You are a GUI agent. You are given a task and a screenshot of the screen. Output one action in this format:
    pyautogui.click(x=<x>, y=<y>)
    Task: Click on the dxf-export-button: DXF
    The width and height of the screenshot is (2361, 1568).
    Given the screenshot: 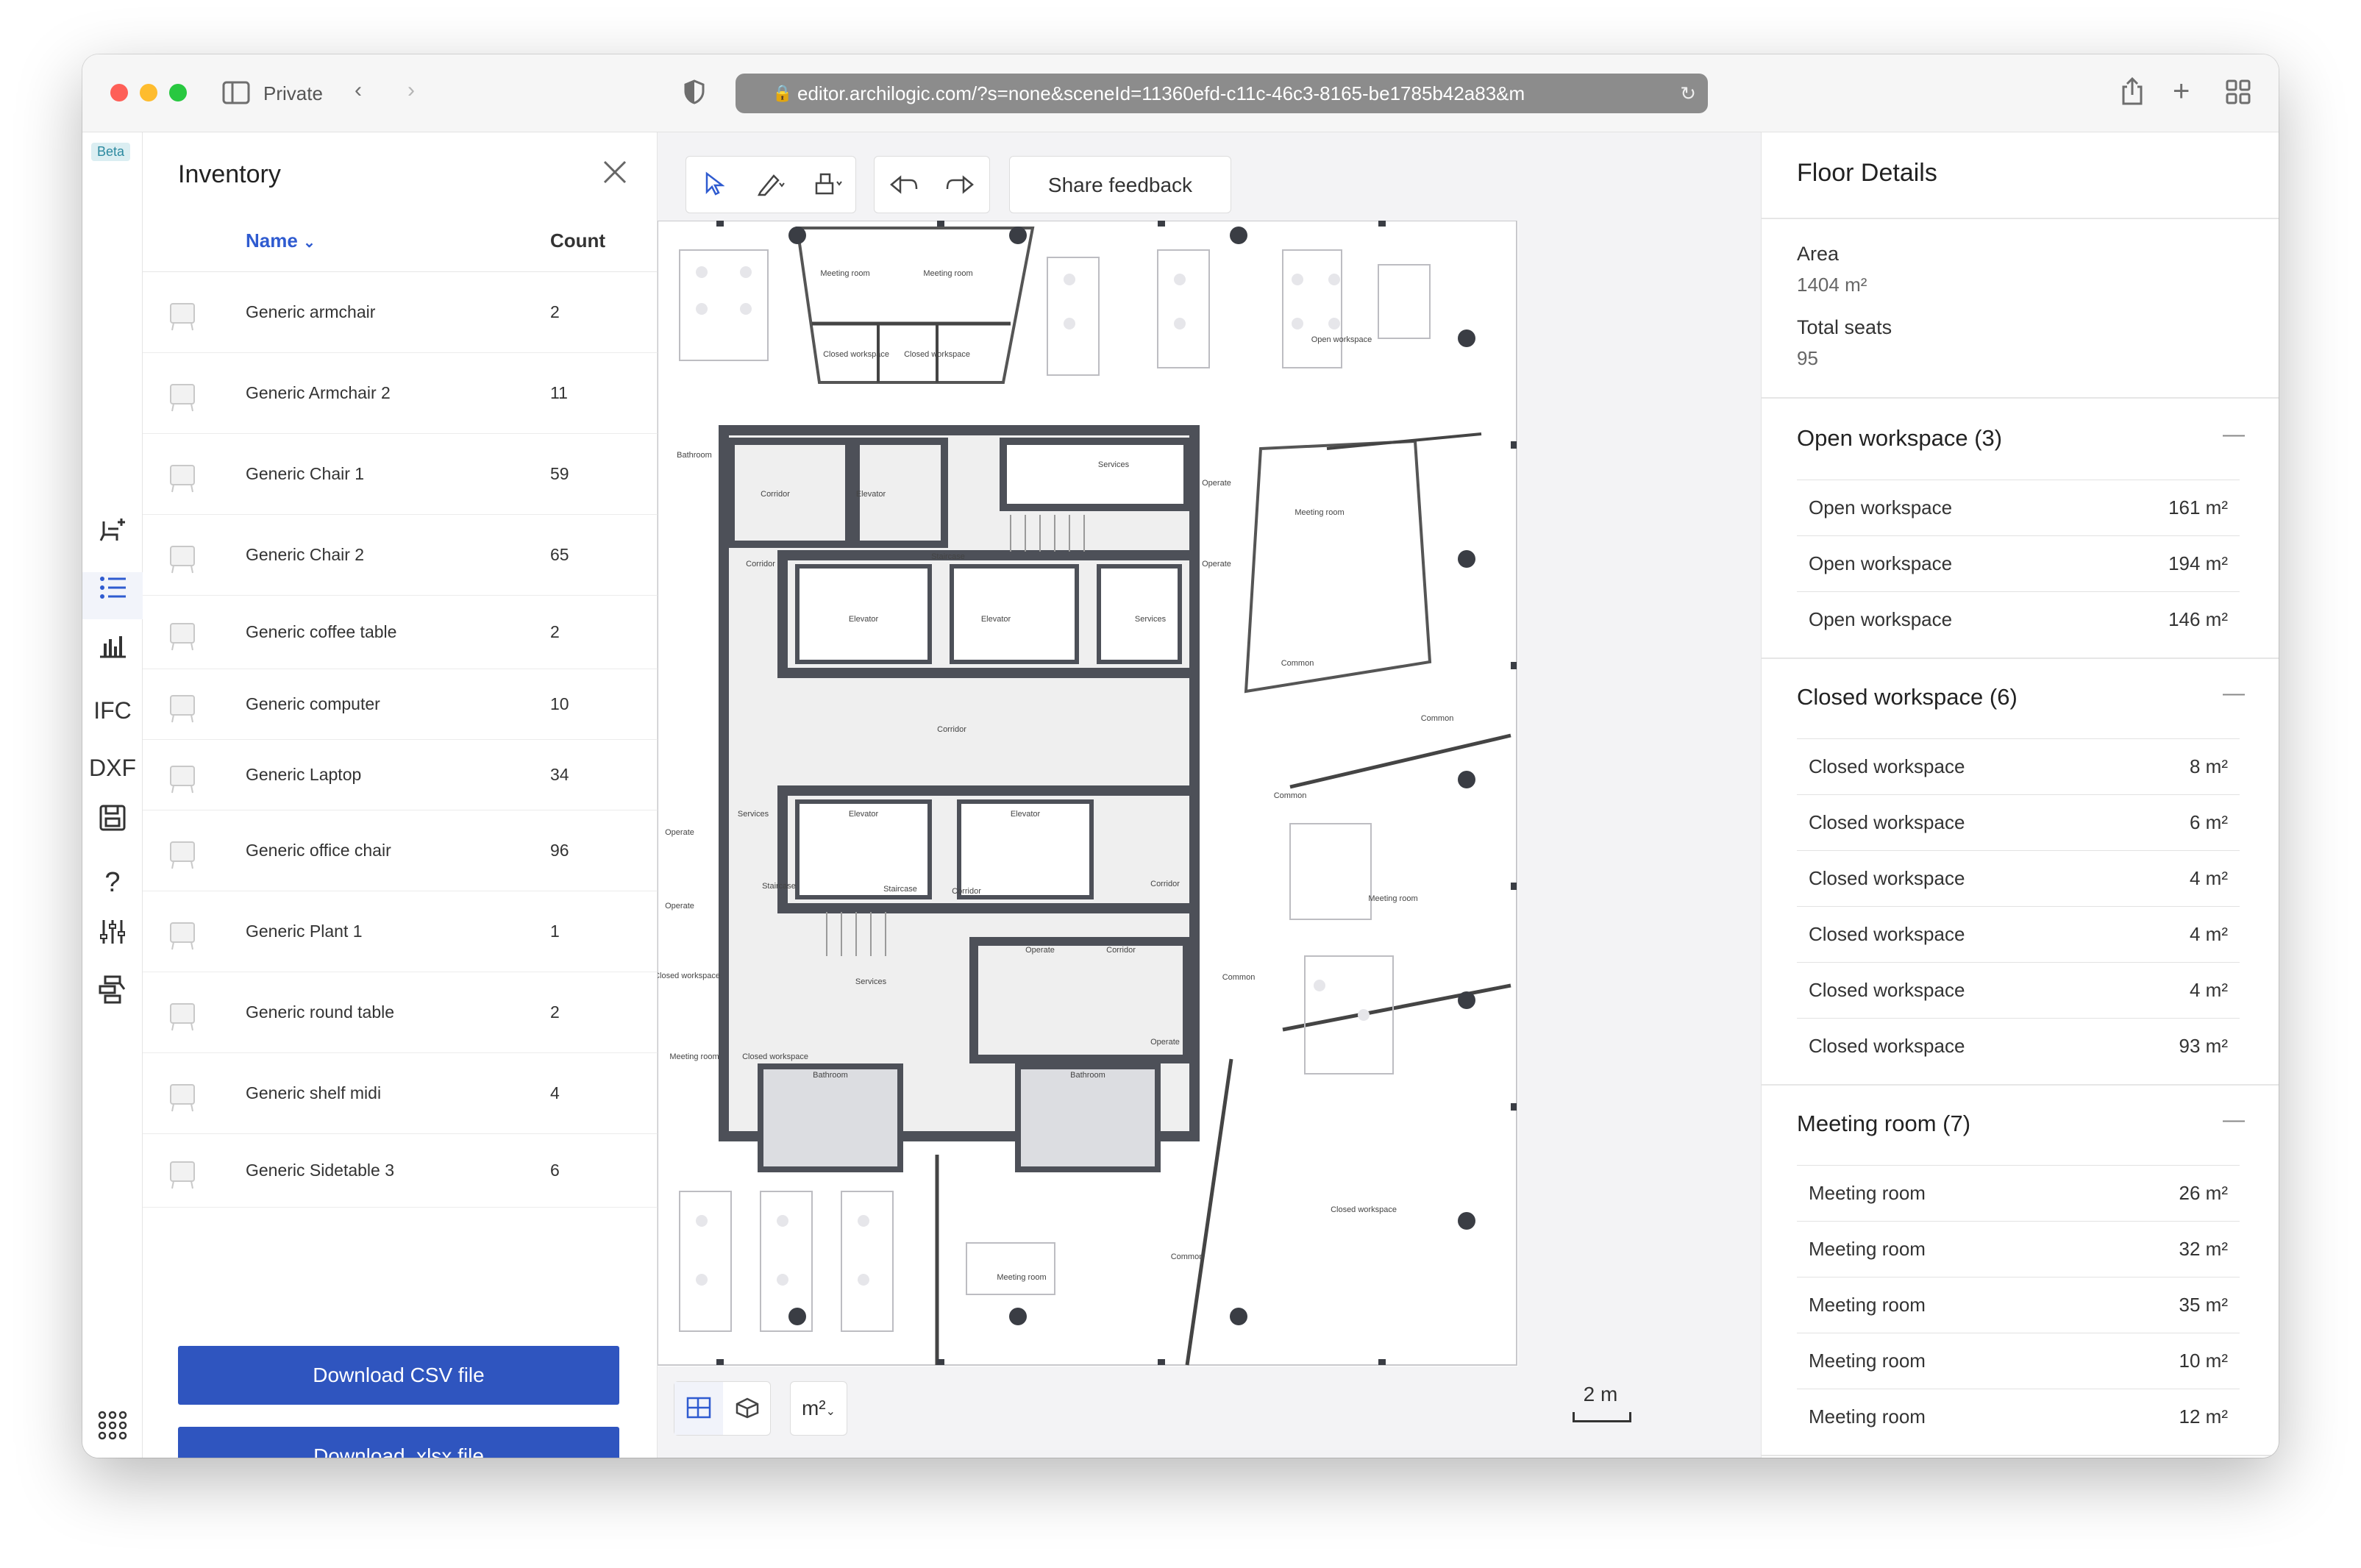 What is the action you would take?
    pyautogui.click(x=113, y=767)
    